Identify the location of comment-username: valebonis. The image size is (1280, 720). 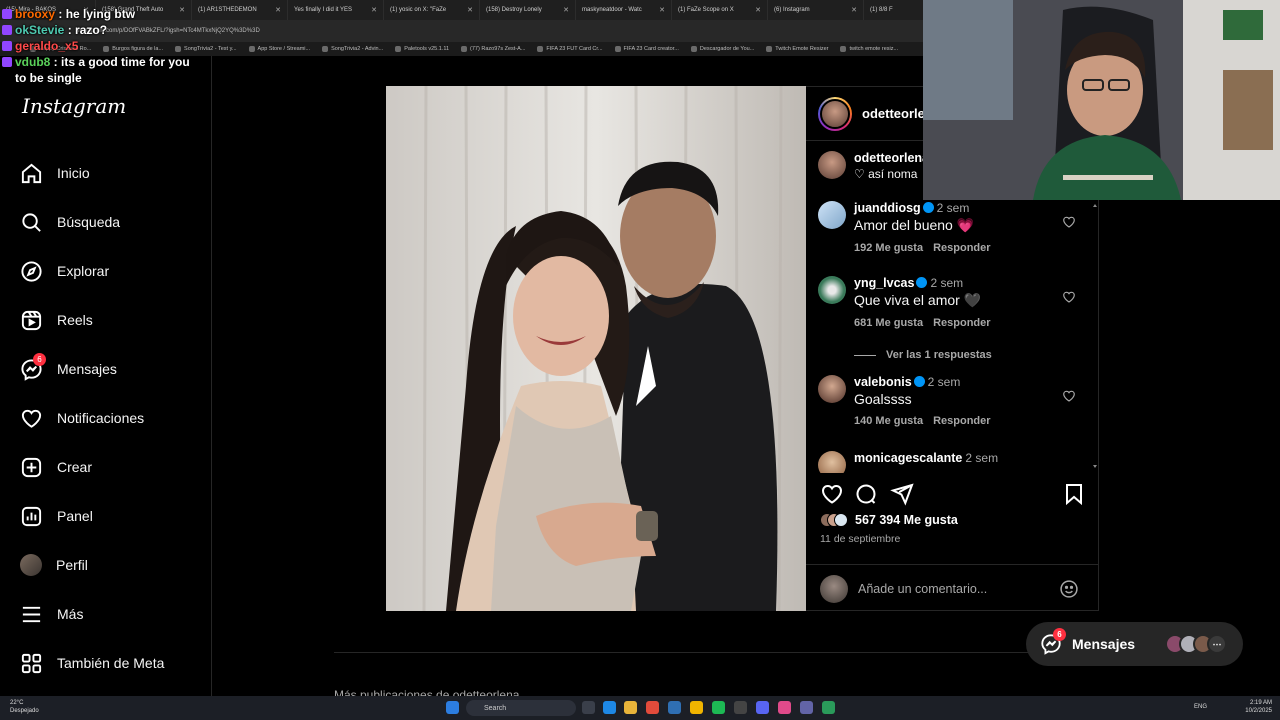
(883, 382).